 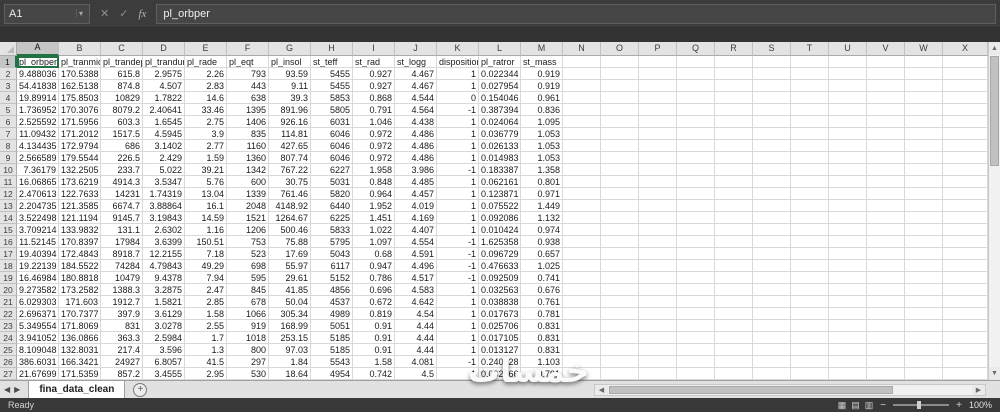 I want to click on cell-D20: 3.2875, so click(x=164, y=290).